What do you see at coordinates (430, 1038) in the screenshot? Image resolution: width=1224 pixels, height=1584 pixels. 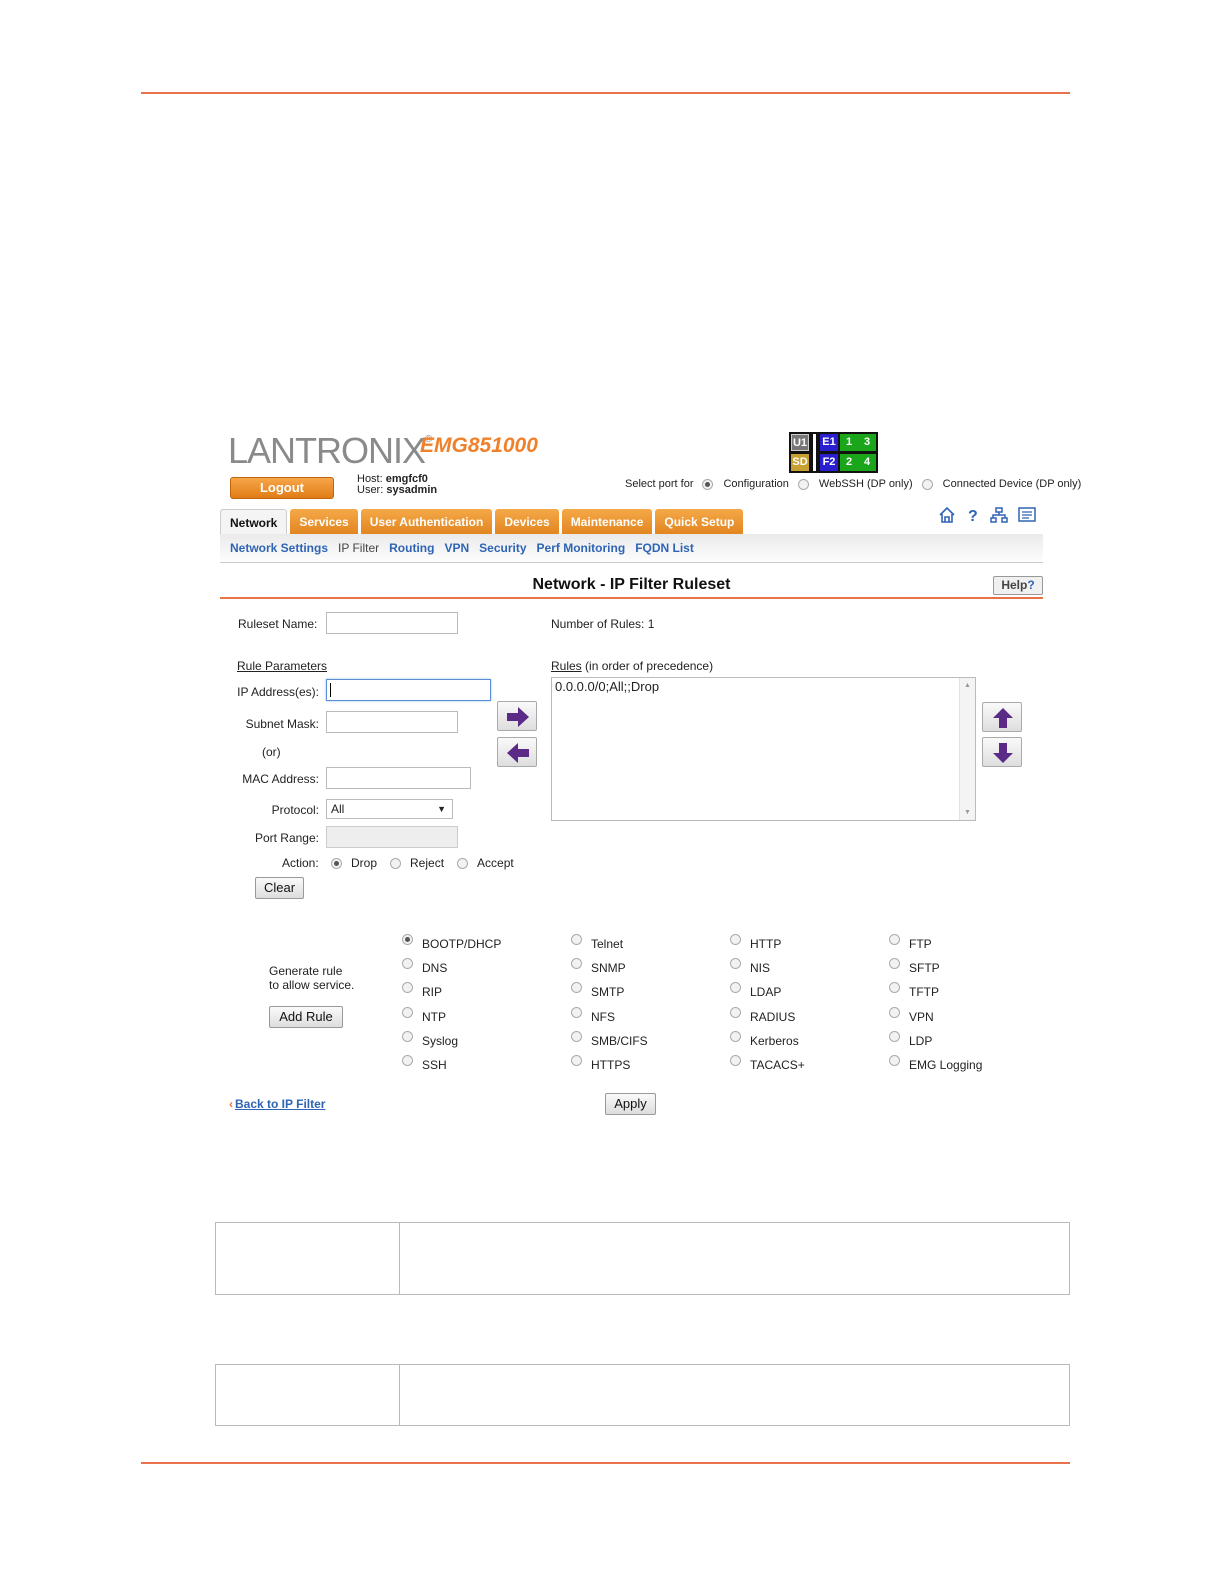 I see `service-option: Syslog` at bounding box center [430, 1038].